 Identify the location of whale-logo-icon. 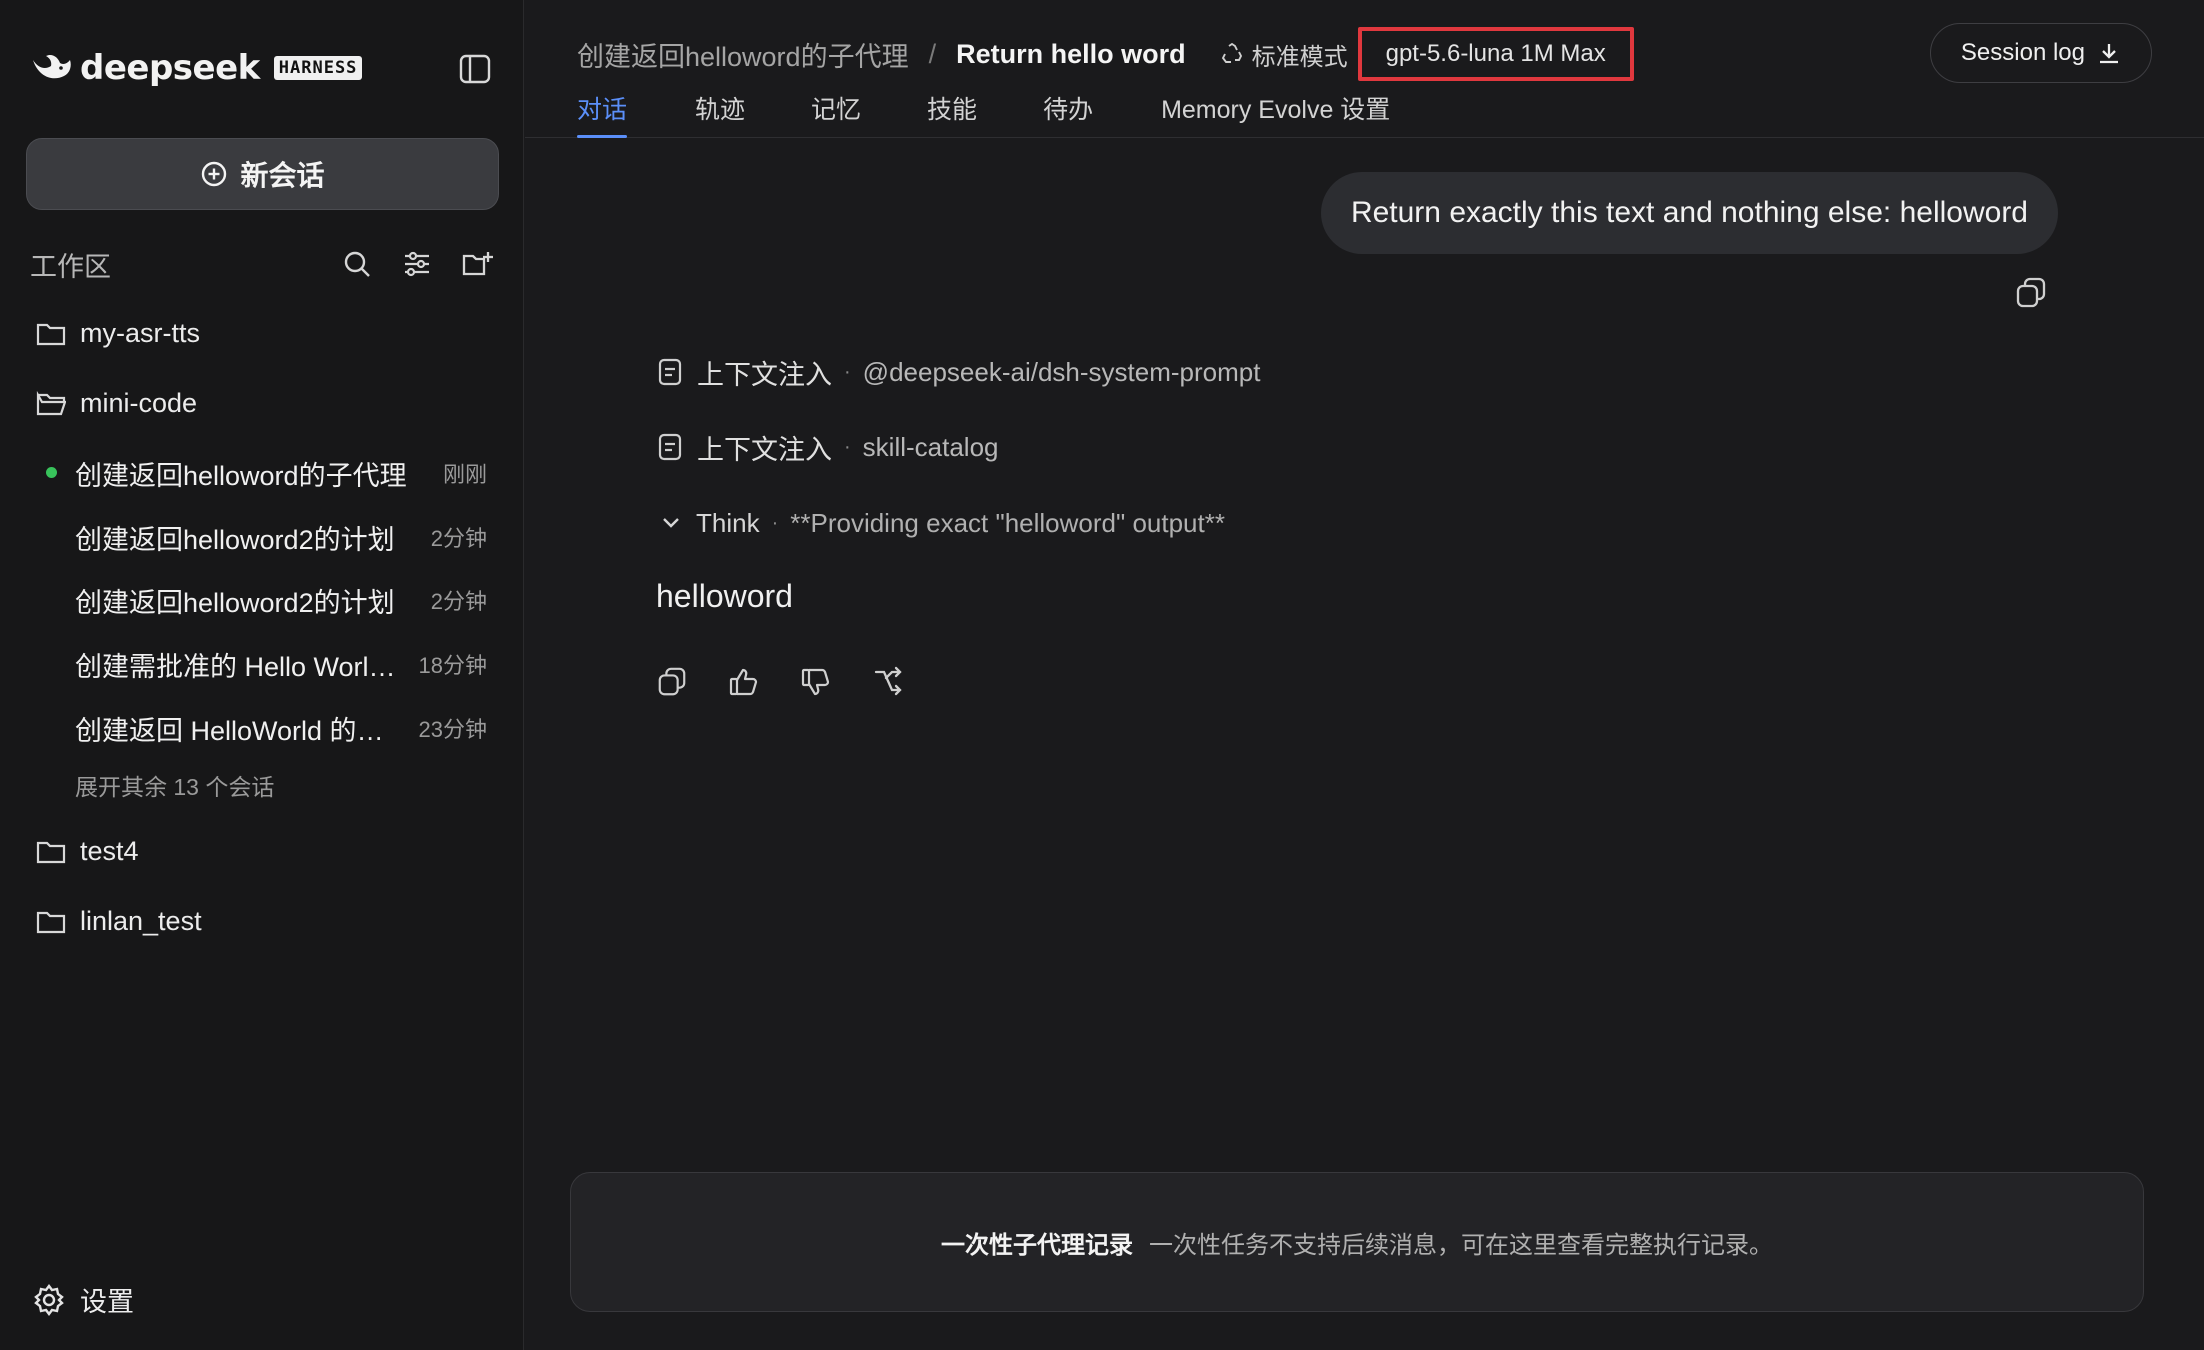
(52, 68).